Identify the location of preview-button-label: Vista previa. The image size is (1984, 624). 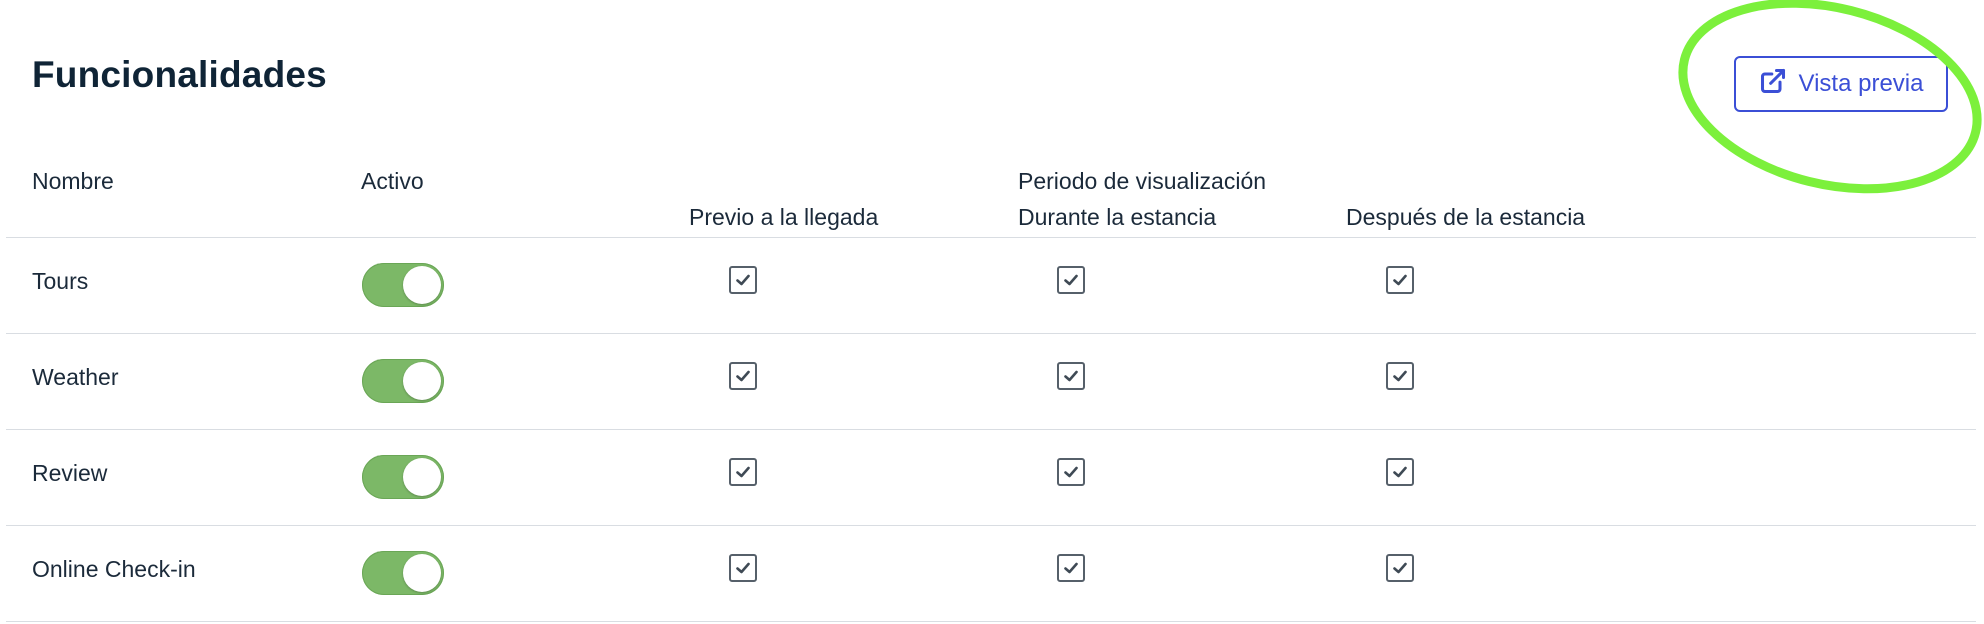
(1861, 83).